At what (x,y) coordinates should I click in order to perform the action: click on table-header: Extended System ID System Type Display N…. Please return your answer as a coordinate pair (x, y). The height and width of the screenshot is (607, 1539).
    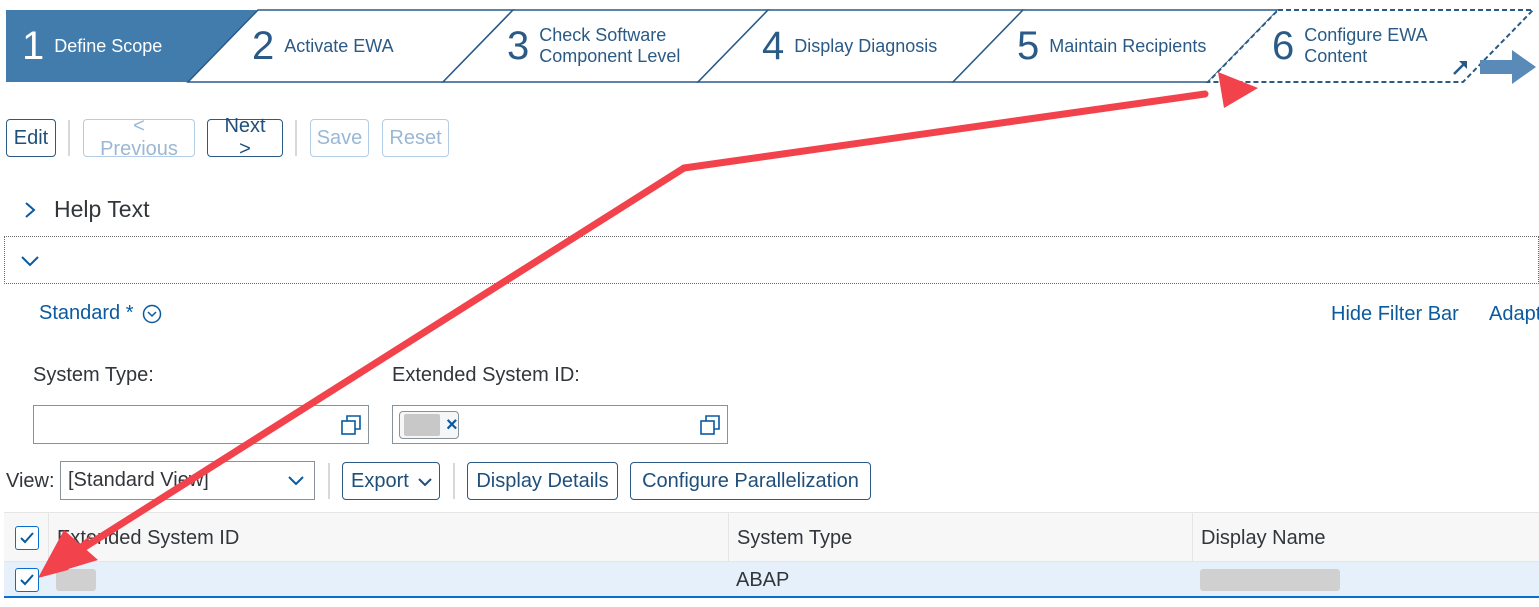
    Looking at the image, I should click on (771, 537).